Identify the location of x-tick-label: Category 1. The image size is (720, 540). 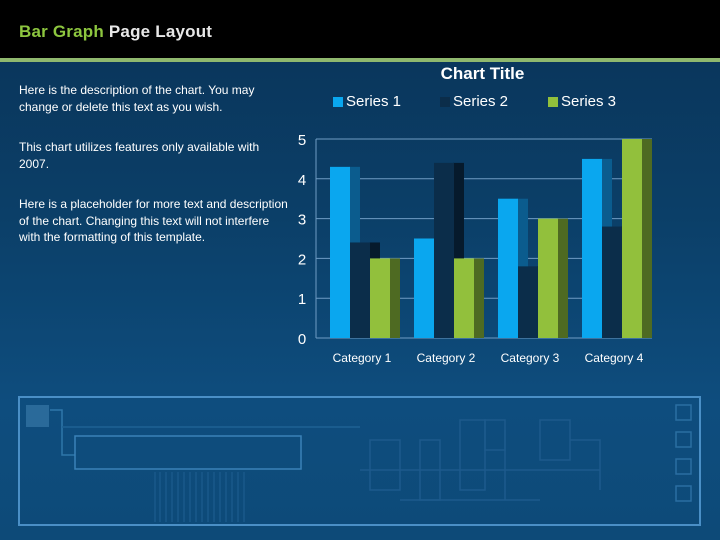
(362, 358).